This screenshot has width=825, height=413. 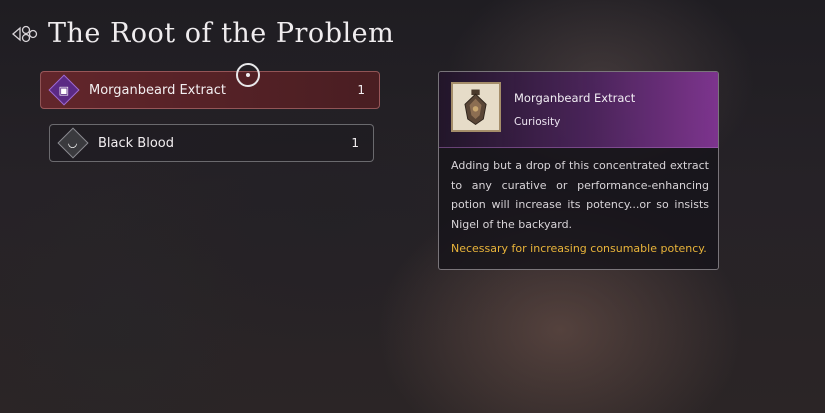 What do you see at coordinates (578, 110) in the screenshot?
I see `detail-header: Morganbeard Extract Curiosity` at bounding box center [578, 110].